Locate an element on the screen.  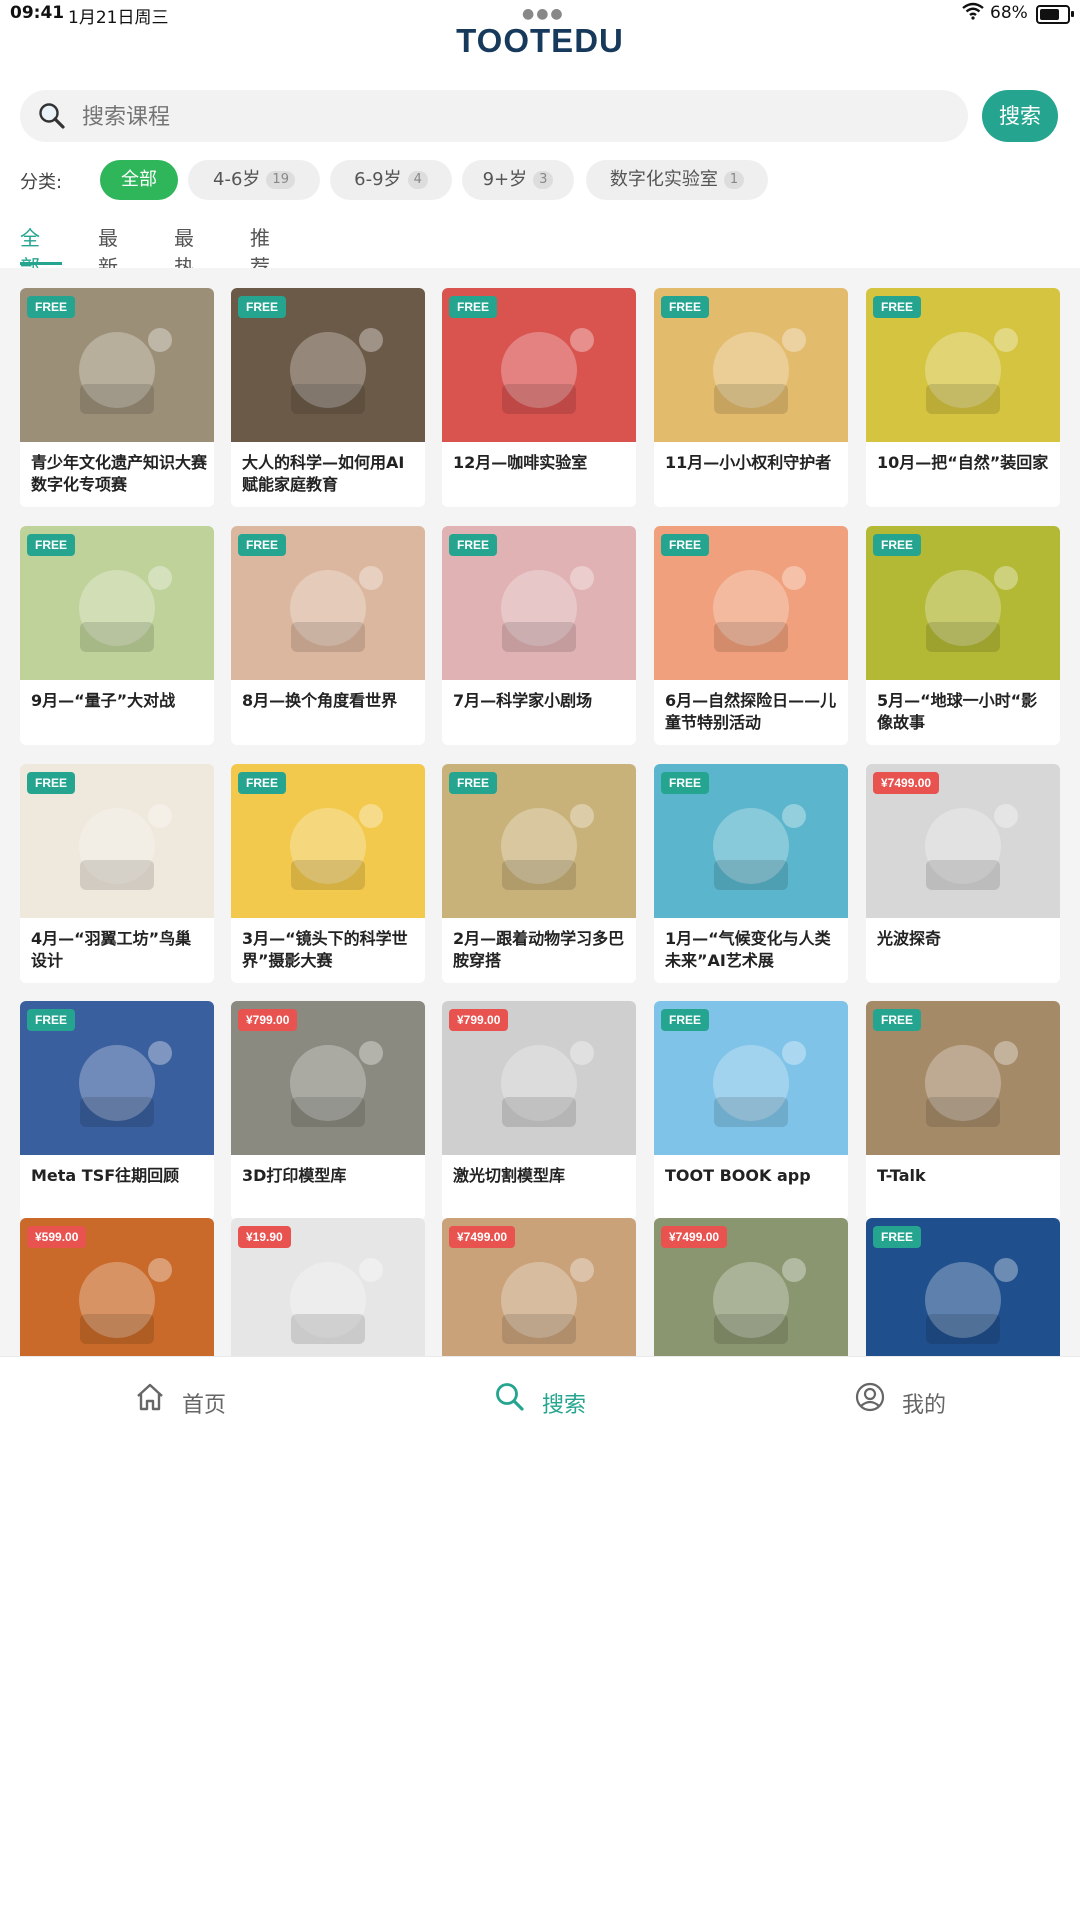
tab-active-indicator is located at coordinates (41, 263).